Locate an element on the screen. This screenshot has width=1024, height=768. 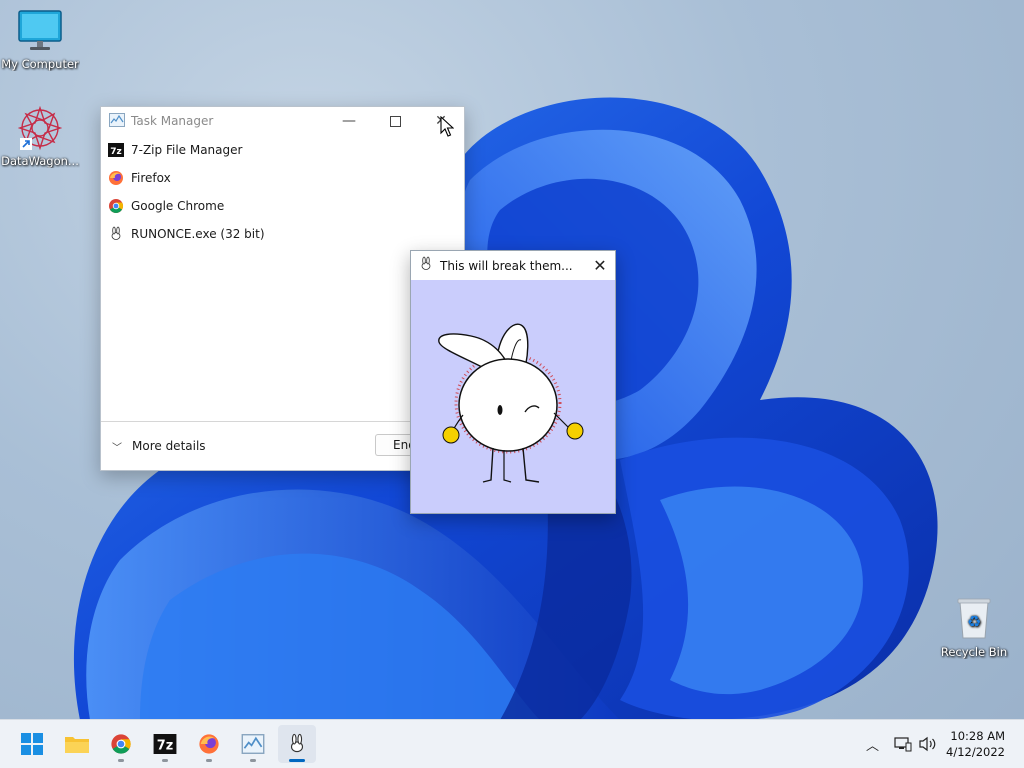
minimize-button: — is located at coordinates (349, 121).